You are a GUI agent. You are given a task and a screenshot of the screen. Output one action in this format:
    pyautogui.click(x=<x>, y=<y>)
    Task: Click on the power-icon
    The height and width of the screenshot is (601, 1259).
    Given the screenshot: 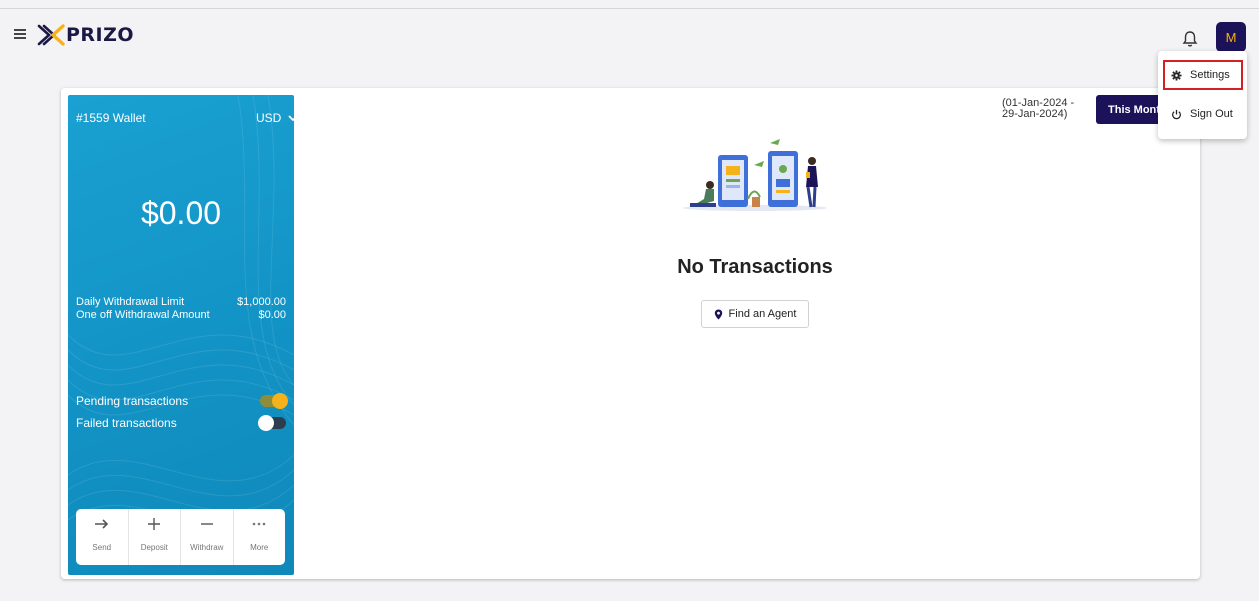 What is the action you would take?
    pyautogui.click(x=1176, y=114)
    